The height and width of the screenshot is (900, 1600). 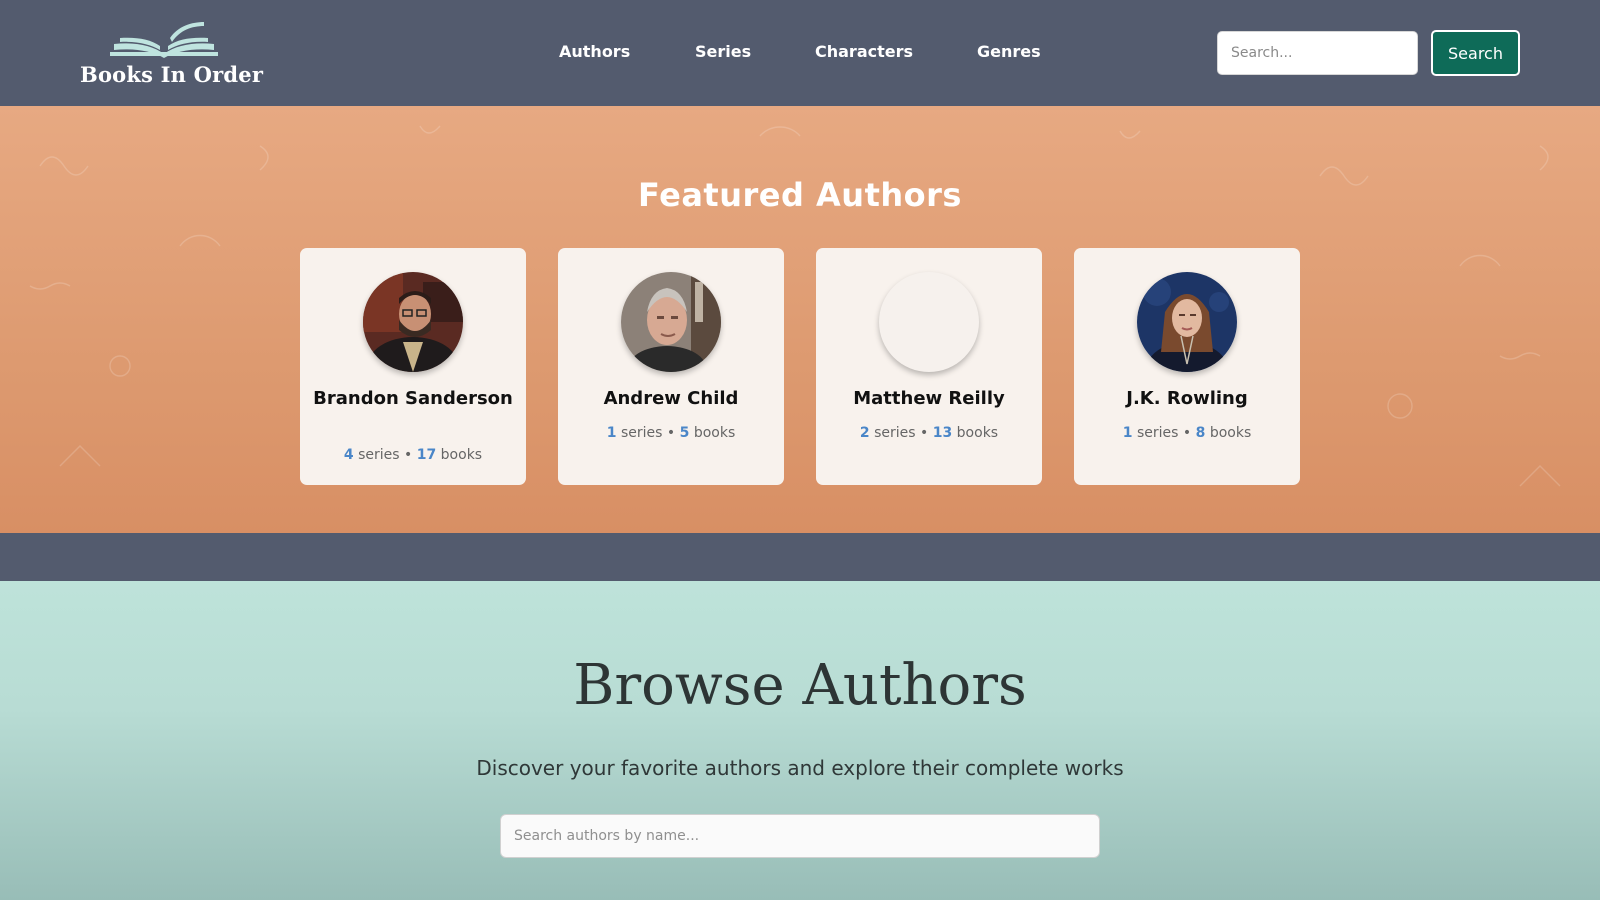 I want to click on header-search-input, so click(x=1317, y=53).